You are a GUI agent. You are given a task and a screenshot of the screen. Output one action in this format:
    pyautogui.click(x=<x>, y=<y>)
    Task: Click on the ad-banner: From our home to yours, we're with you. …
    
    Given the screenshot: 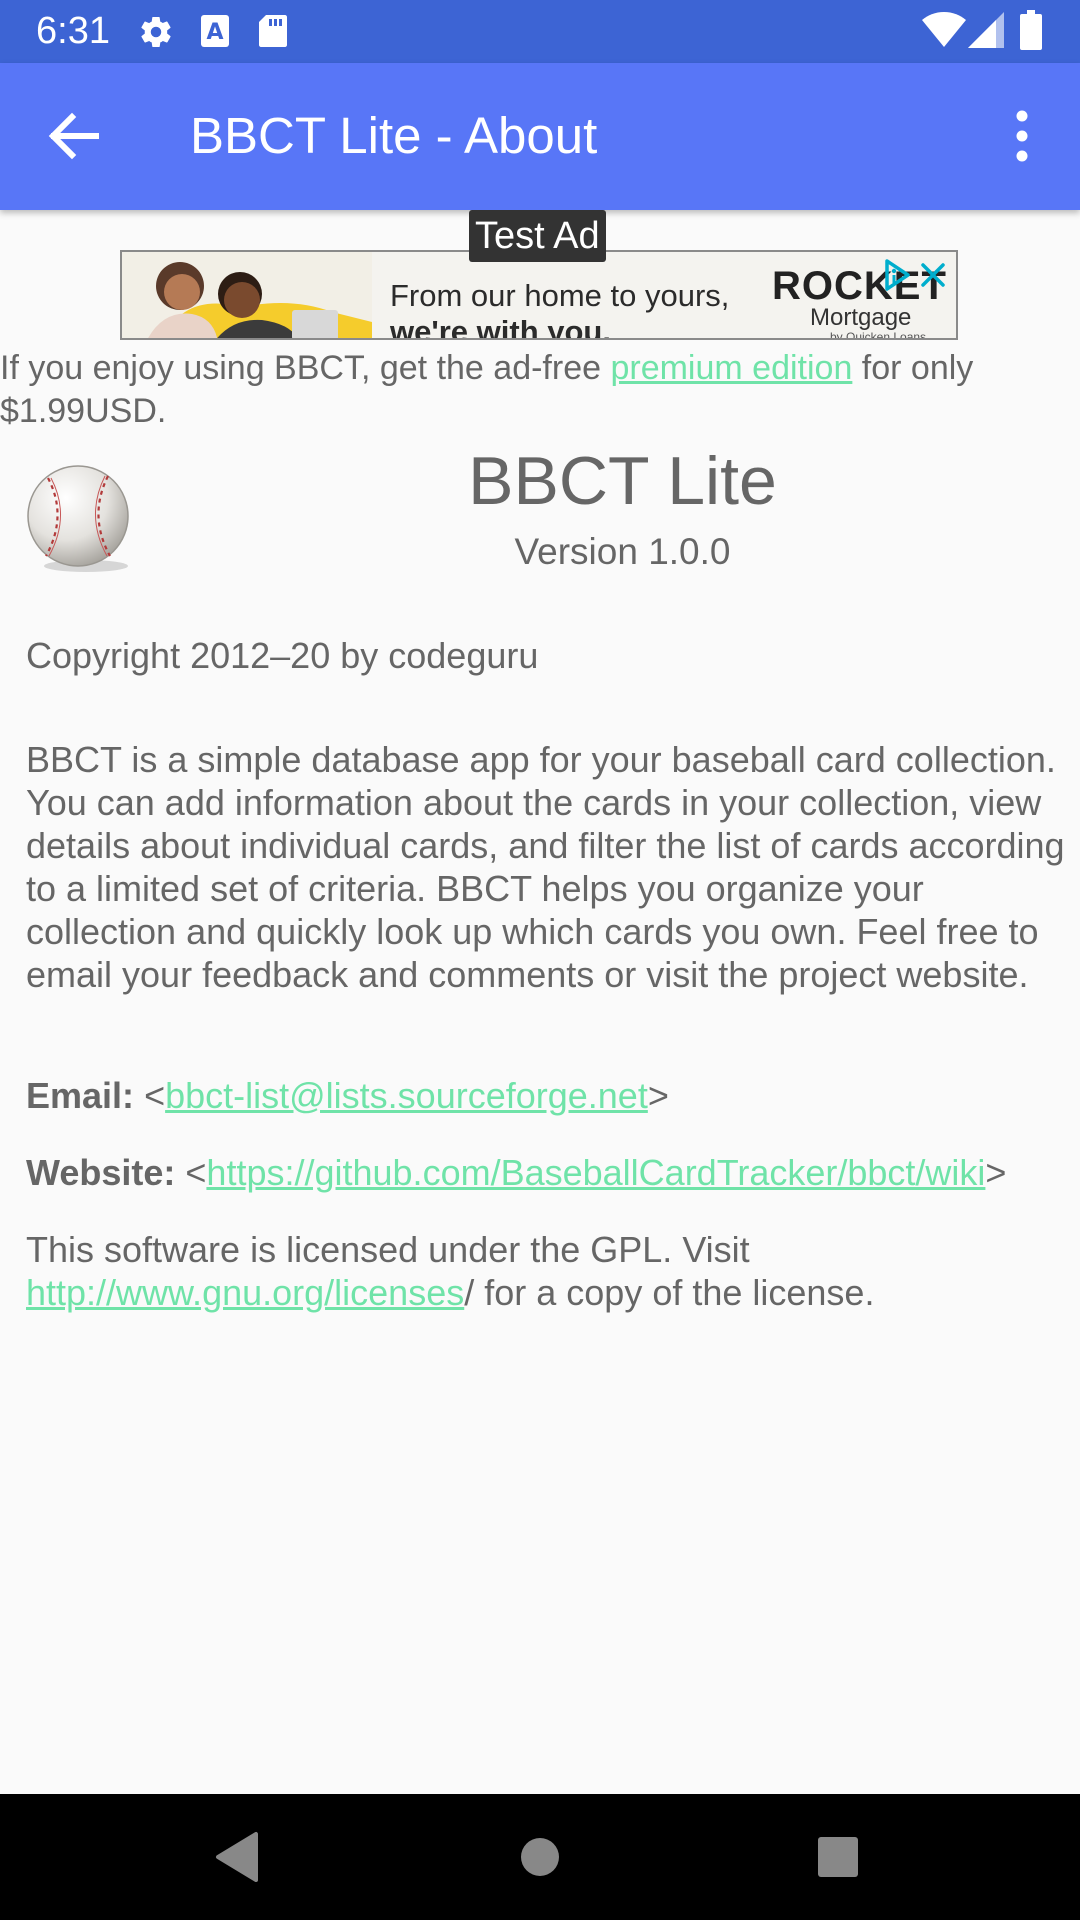 What is the action you would take?
    pyautogui.click(x=539, y=295)
    